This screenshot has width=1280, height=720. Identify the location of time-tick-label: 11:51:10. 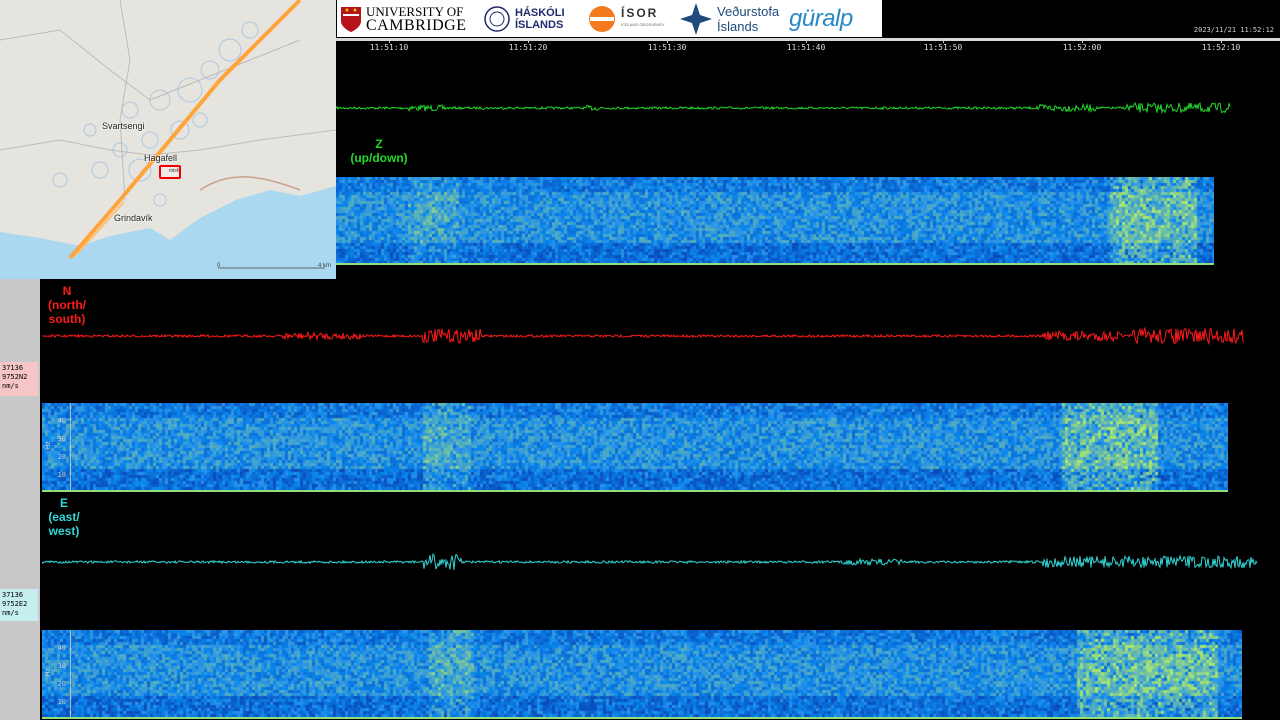
(389, 47).